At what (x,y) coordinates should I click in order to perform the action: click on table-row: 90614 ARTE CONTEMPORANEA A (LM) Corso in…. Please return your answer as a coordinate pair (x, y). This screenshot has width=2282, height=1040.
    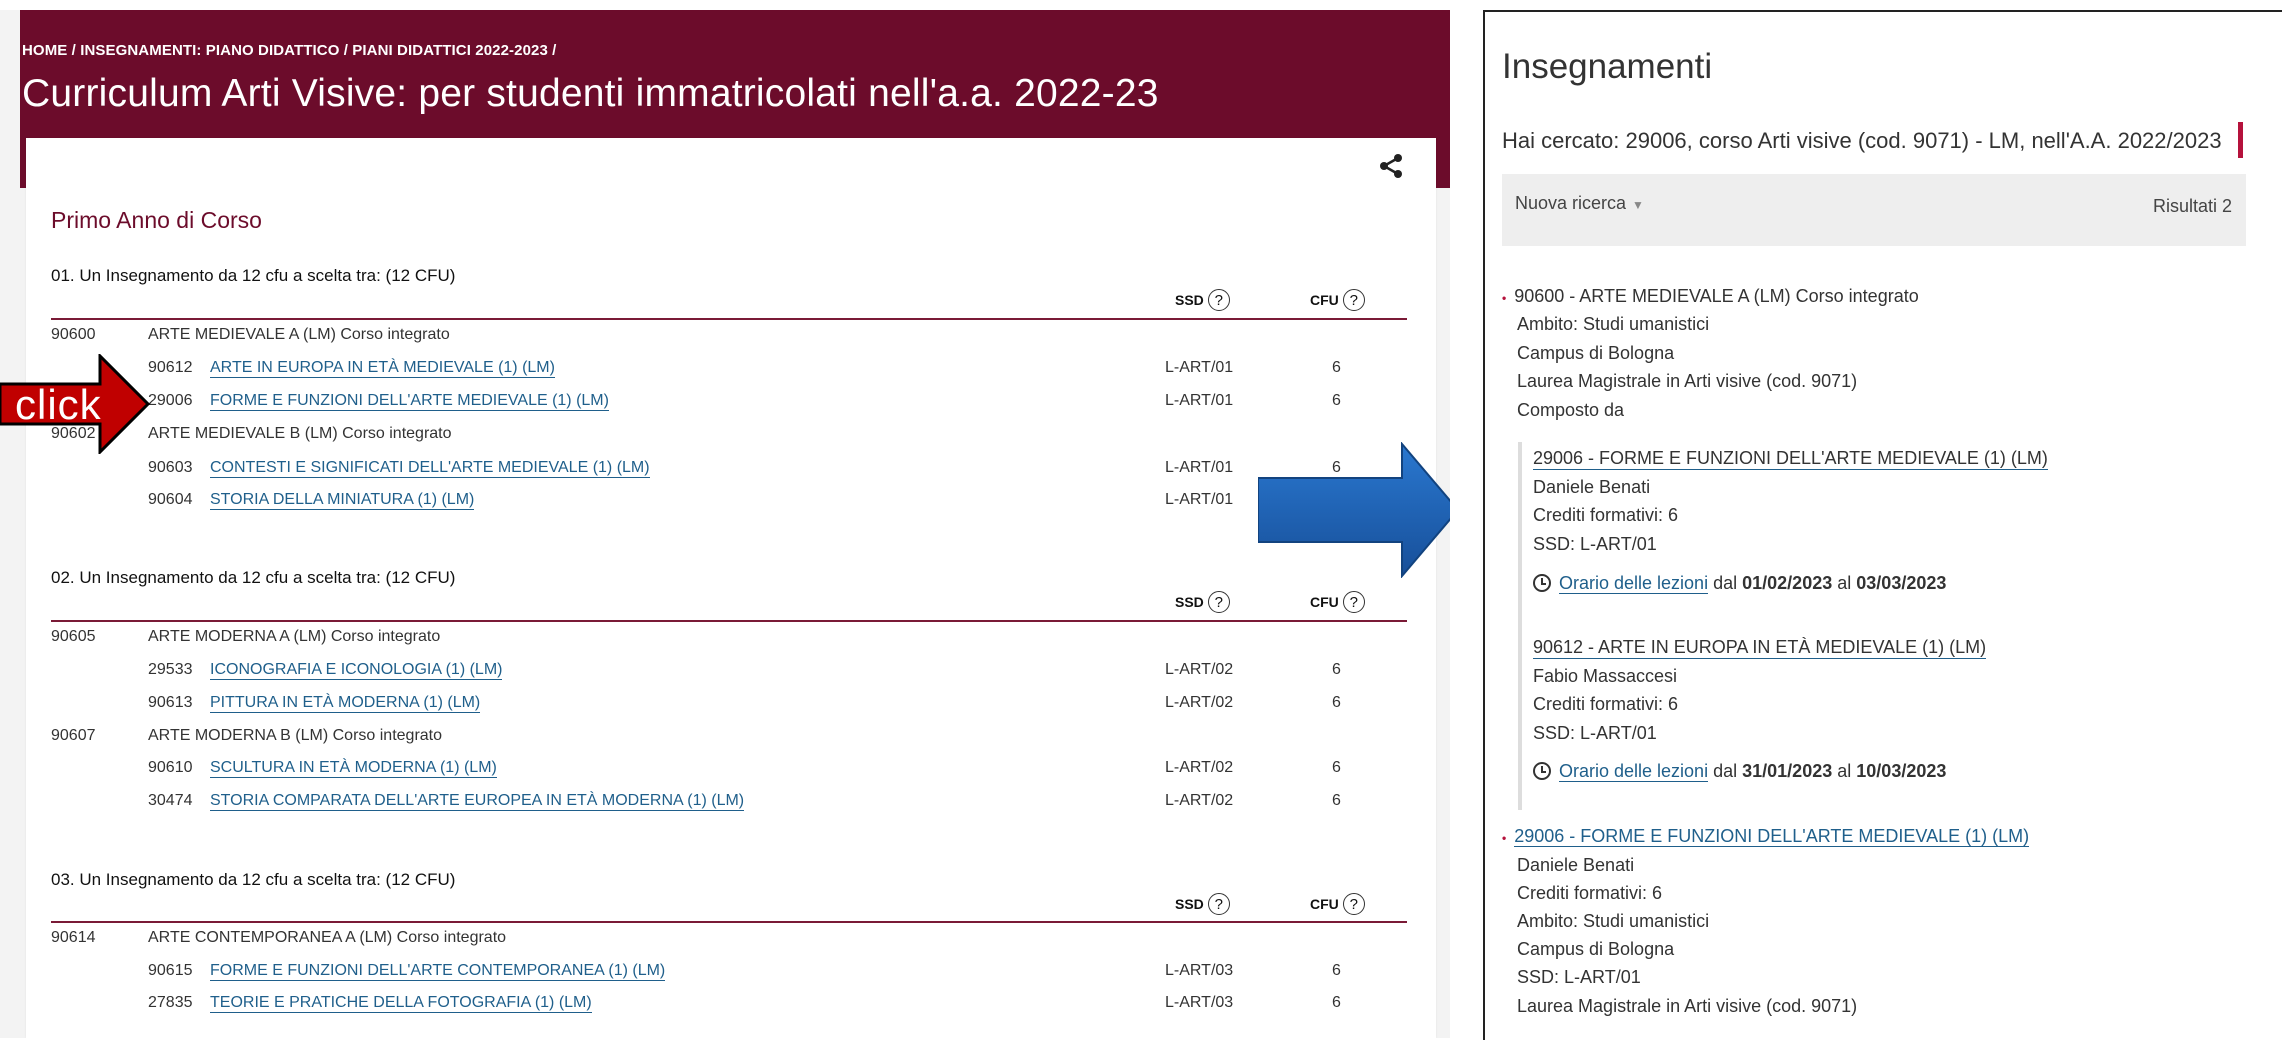
    Looking at the image, I should click on (725, 940).